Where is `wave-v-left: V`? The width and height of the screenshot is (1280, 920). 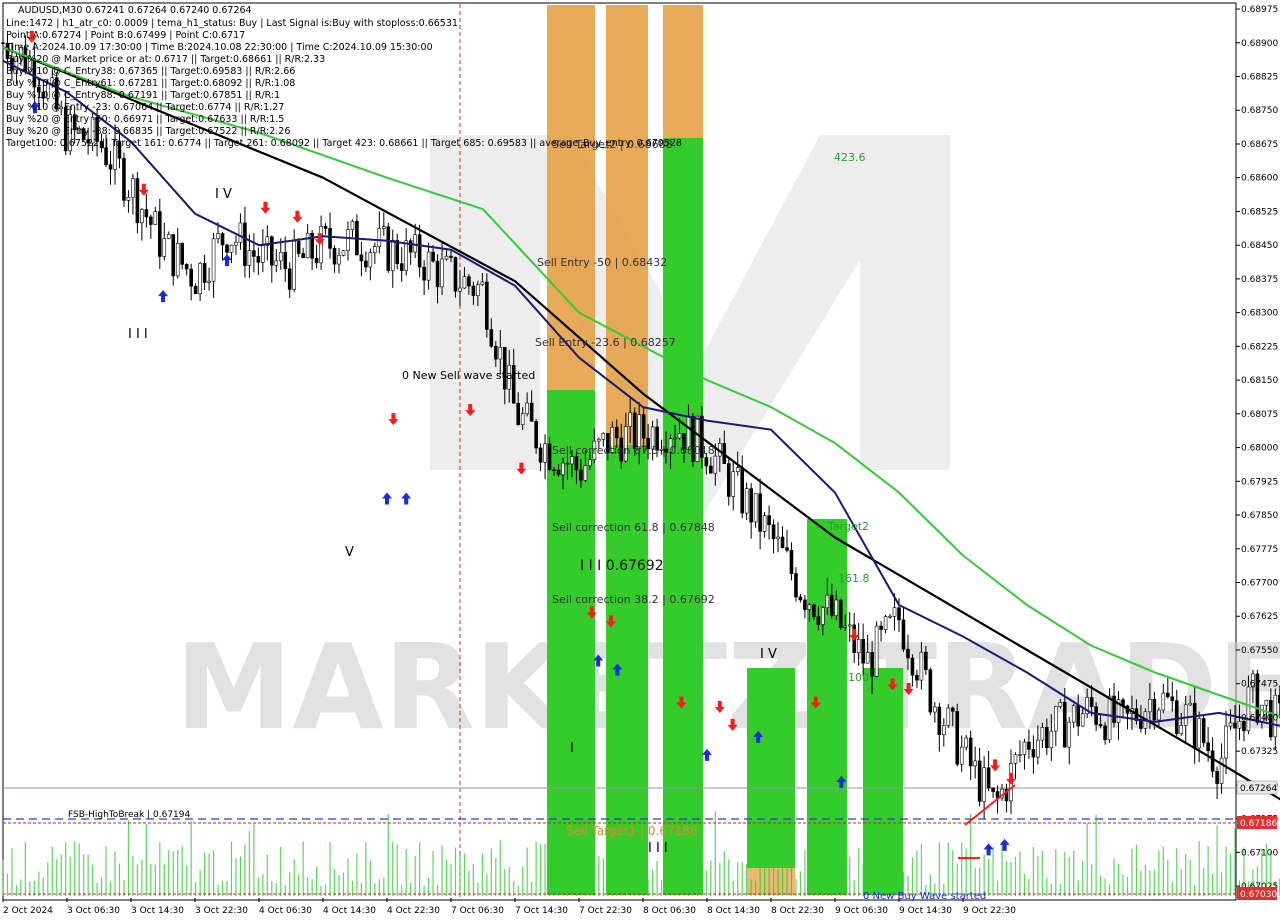
wave-v-left: V is located at coordinates (349, 552).